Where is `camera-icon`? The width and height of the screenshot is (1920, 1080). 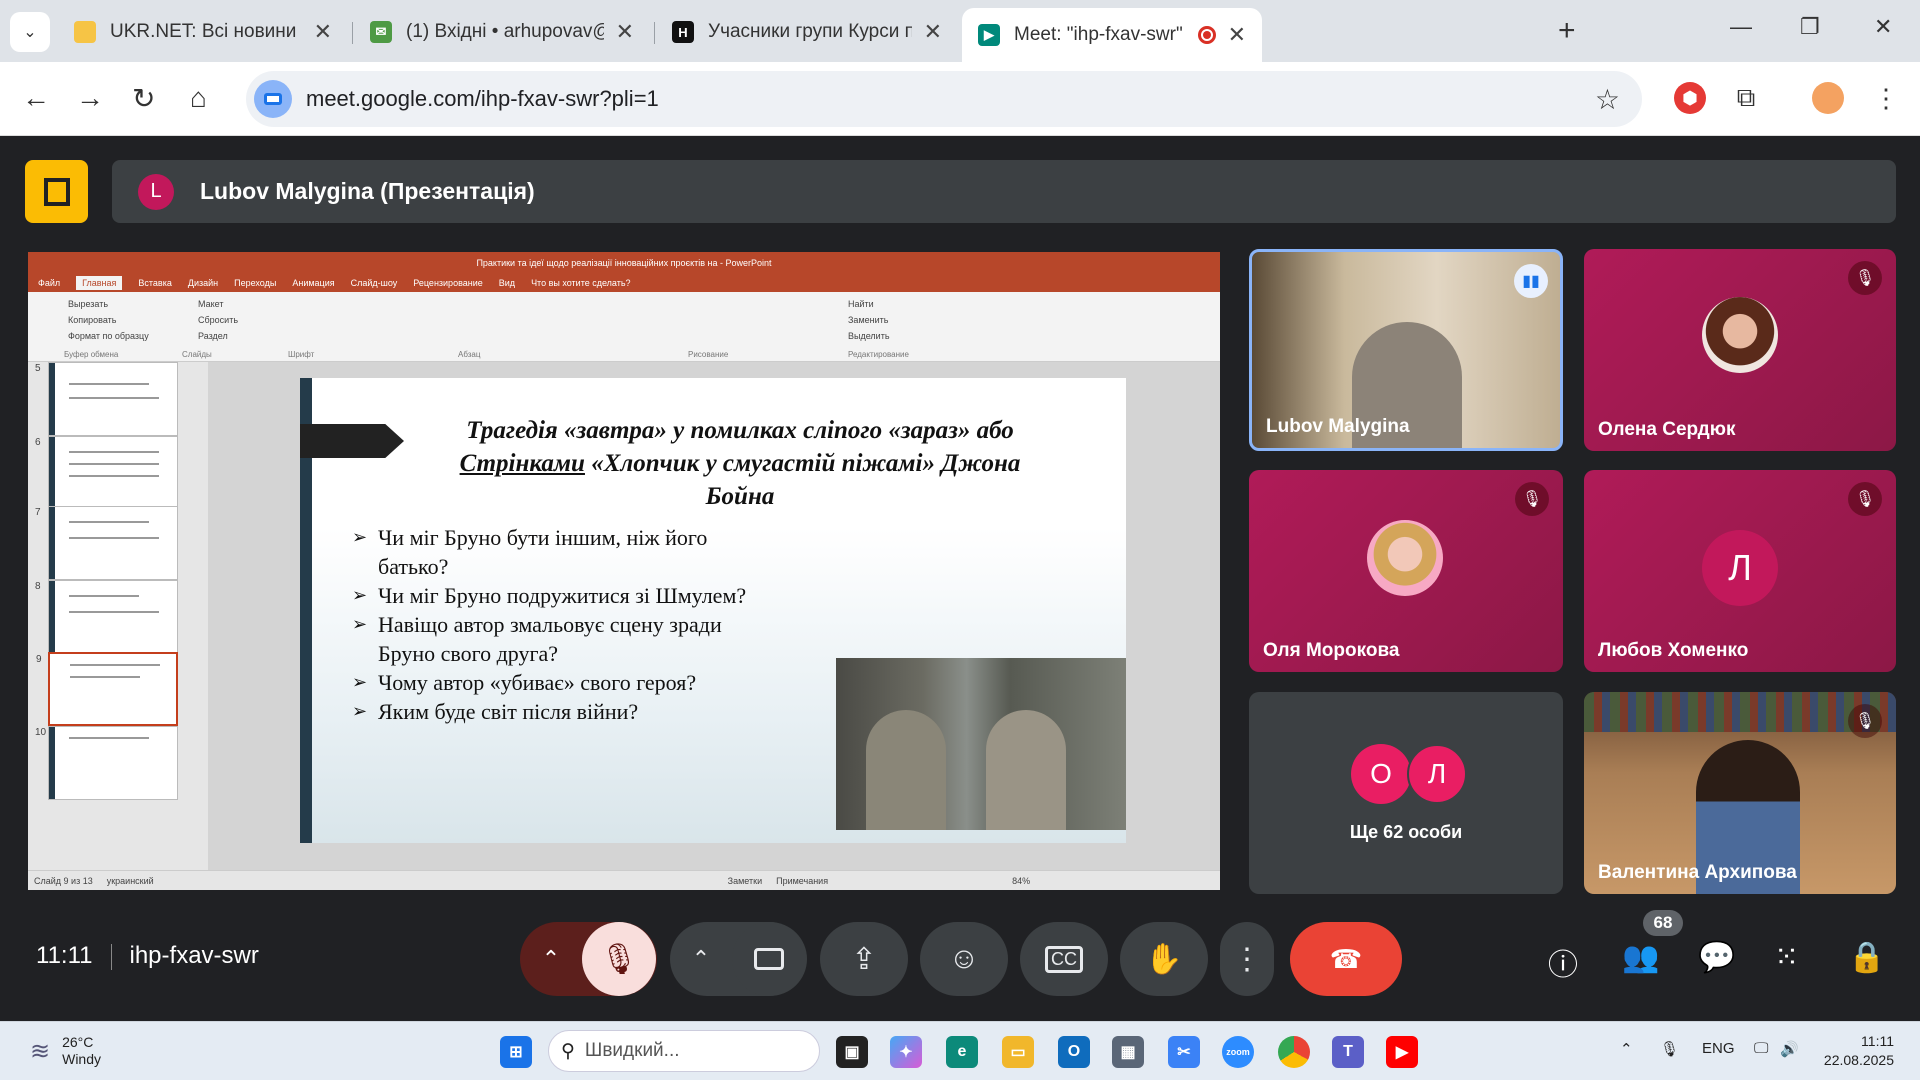 camera-icon is located at coordinates (769, 959).